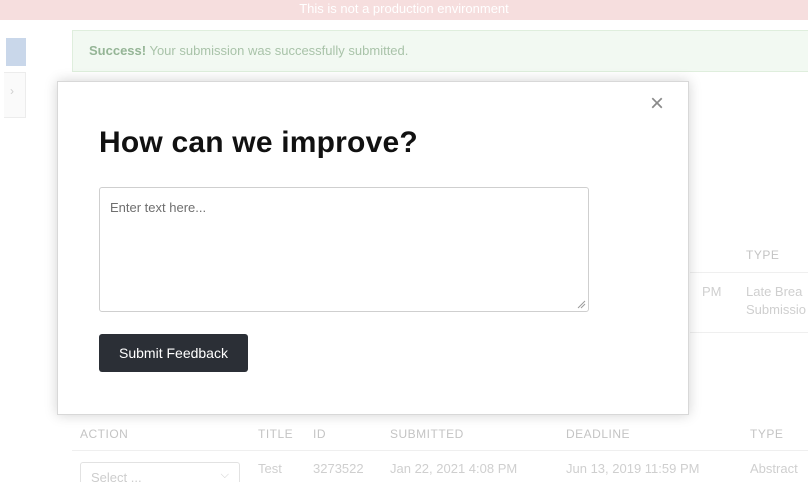 The width and height of the screenshot is (808, 482). What do you see at coordinates (15, 95) in the screenshot?
I see `left-rail-panel` at bounding box center [15, 95].